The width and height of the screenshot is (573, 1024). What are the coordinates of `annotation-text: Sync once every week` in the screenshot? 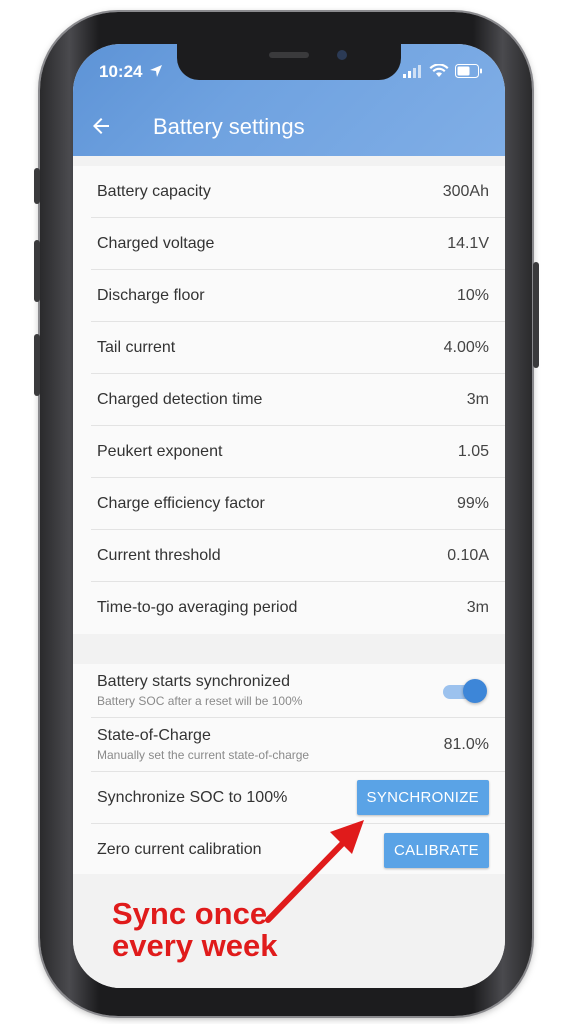 It's located at (194, 930).